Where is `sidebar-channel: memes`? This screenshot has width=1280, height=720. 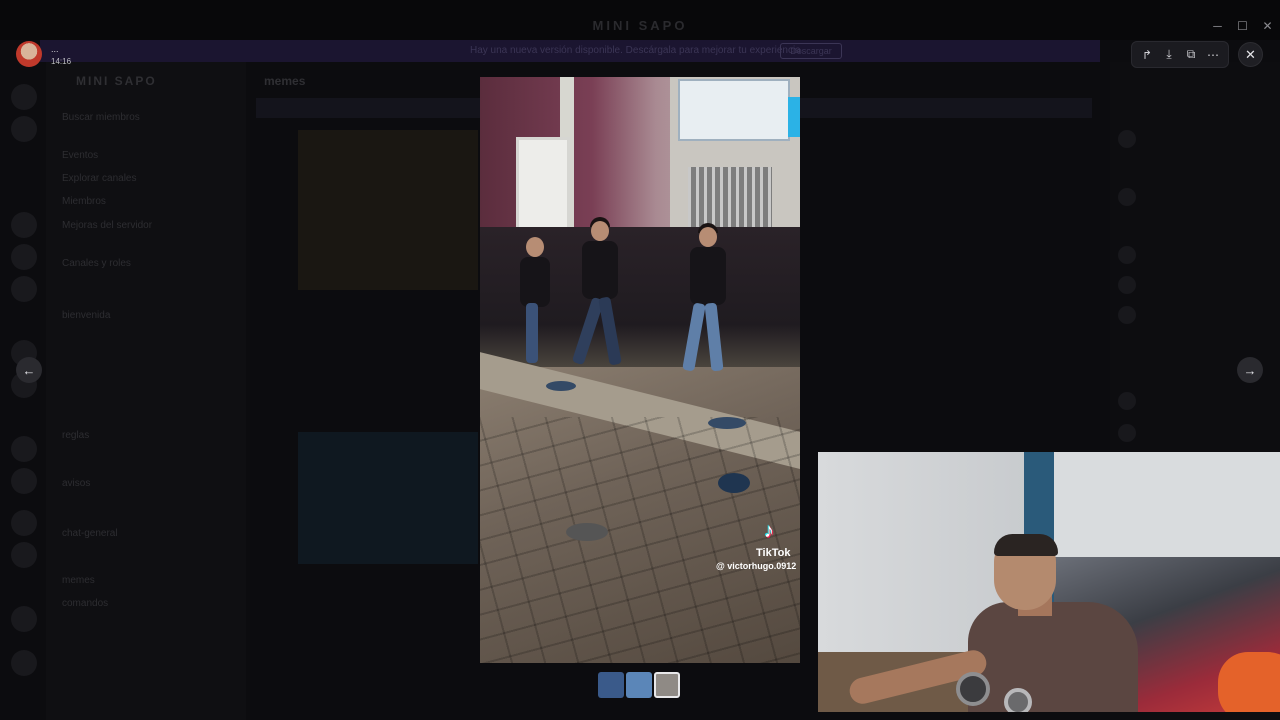 sidebar-channel: memes is located at coordinates (78, 582).